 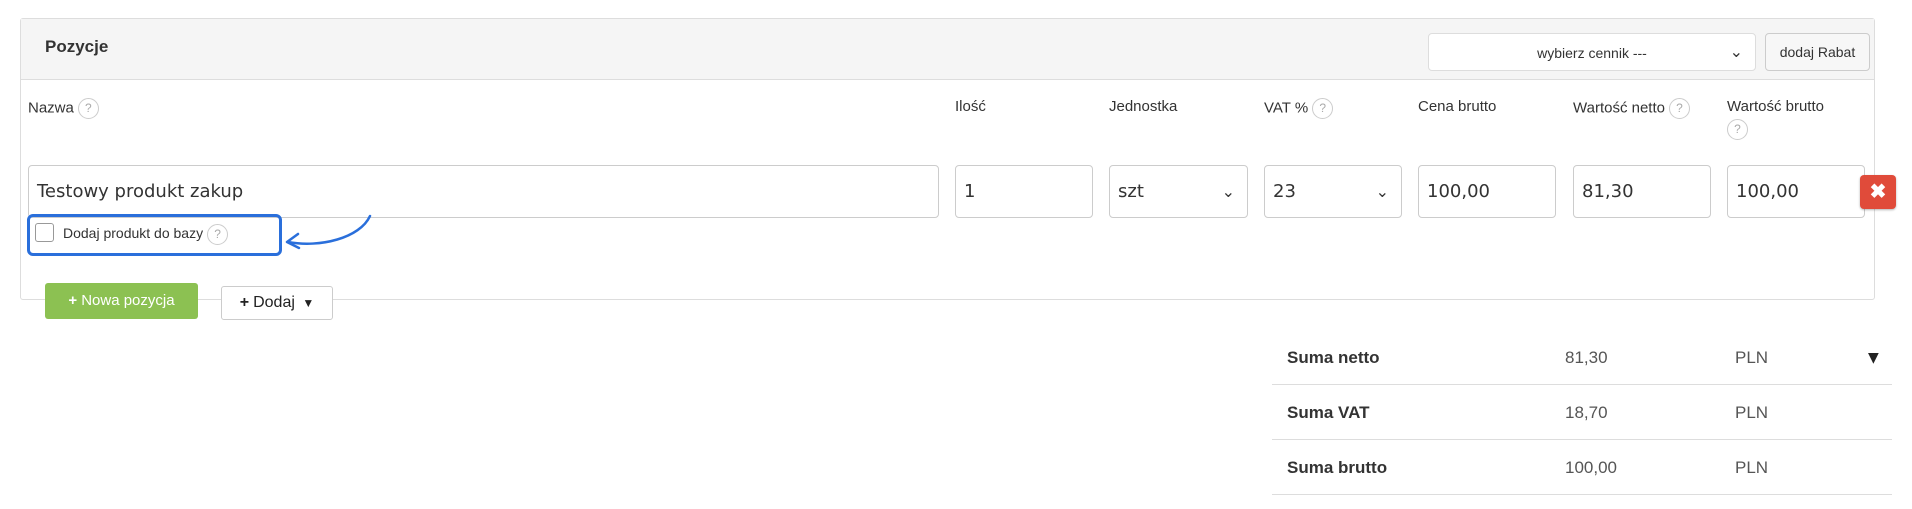 What do you see at coordinates (1796, 191) in the screenshot?
I see `gross-value-input: 100,00` at bounding box center [1796, 191].